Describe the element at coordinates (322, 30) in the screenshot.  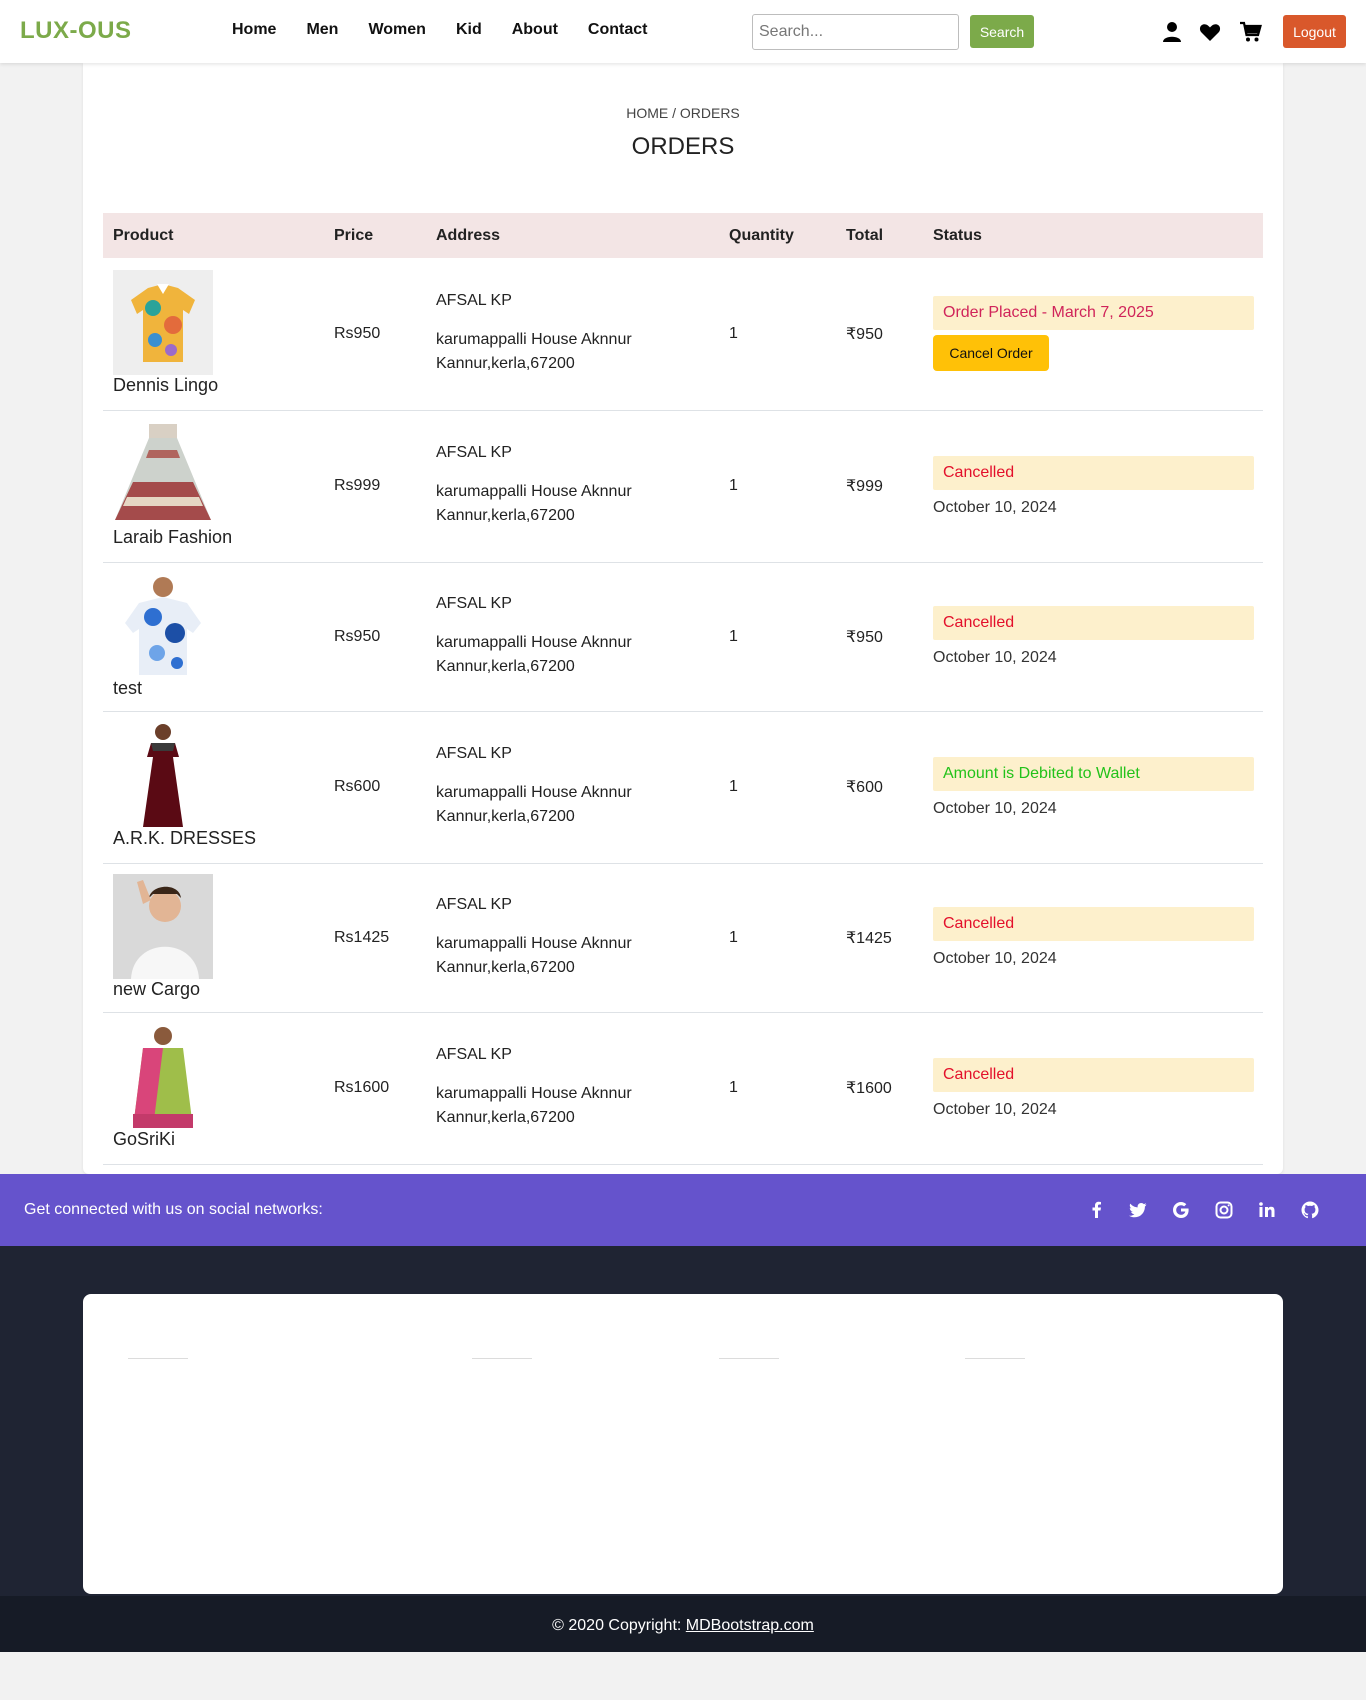
I see `nav-link-men: Men` at that location.